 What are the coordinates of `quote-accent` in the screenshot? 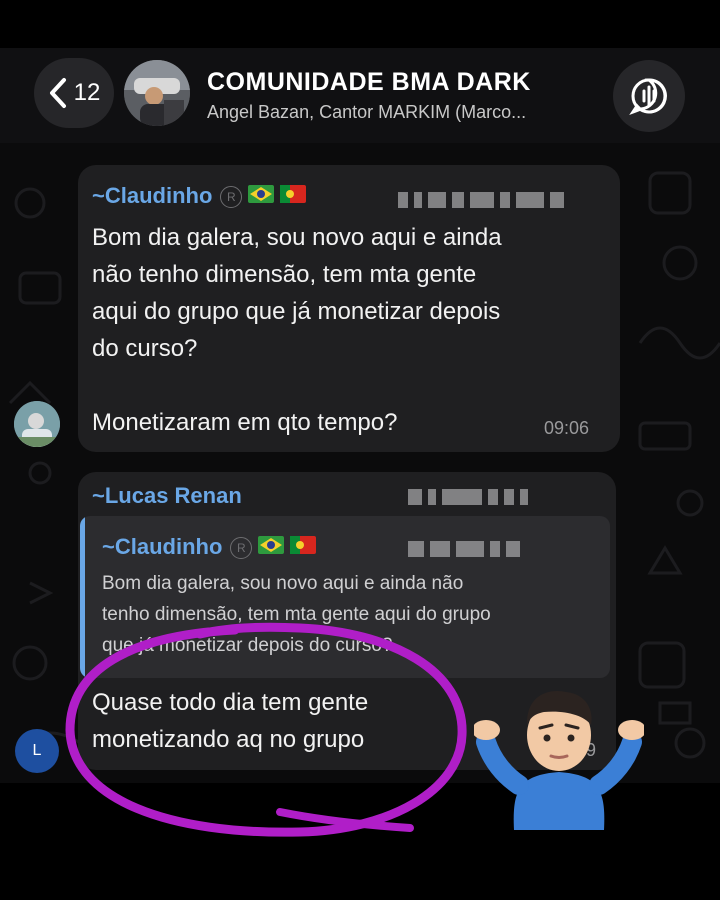 It's located at (82, 597).